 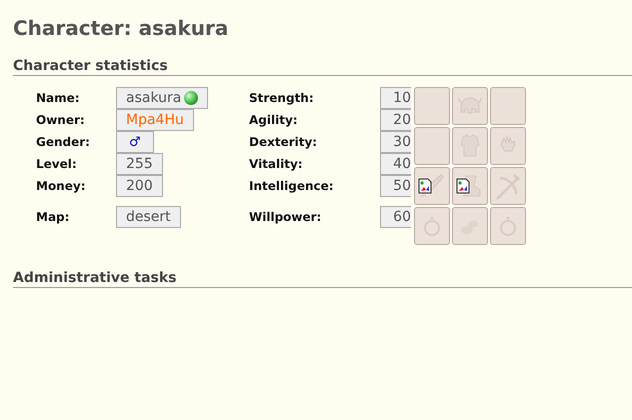 What do you see at coordinates (274, 120) in the screenshot?
I see `attribute-label: Agility:` at bounding box center [274, 120].